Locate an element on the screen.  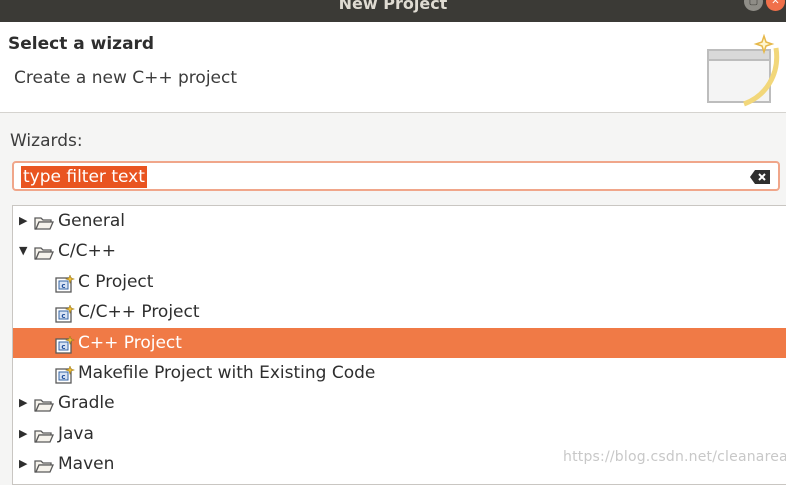
collapse-arrow-icon: ▼ is located at coordinates (25, 251).